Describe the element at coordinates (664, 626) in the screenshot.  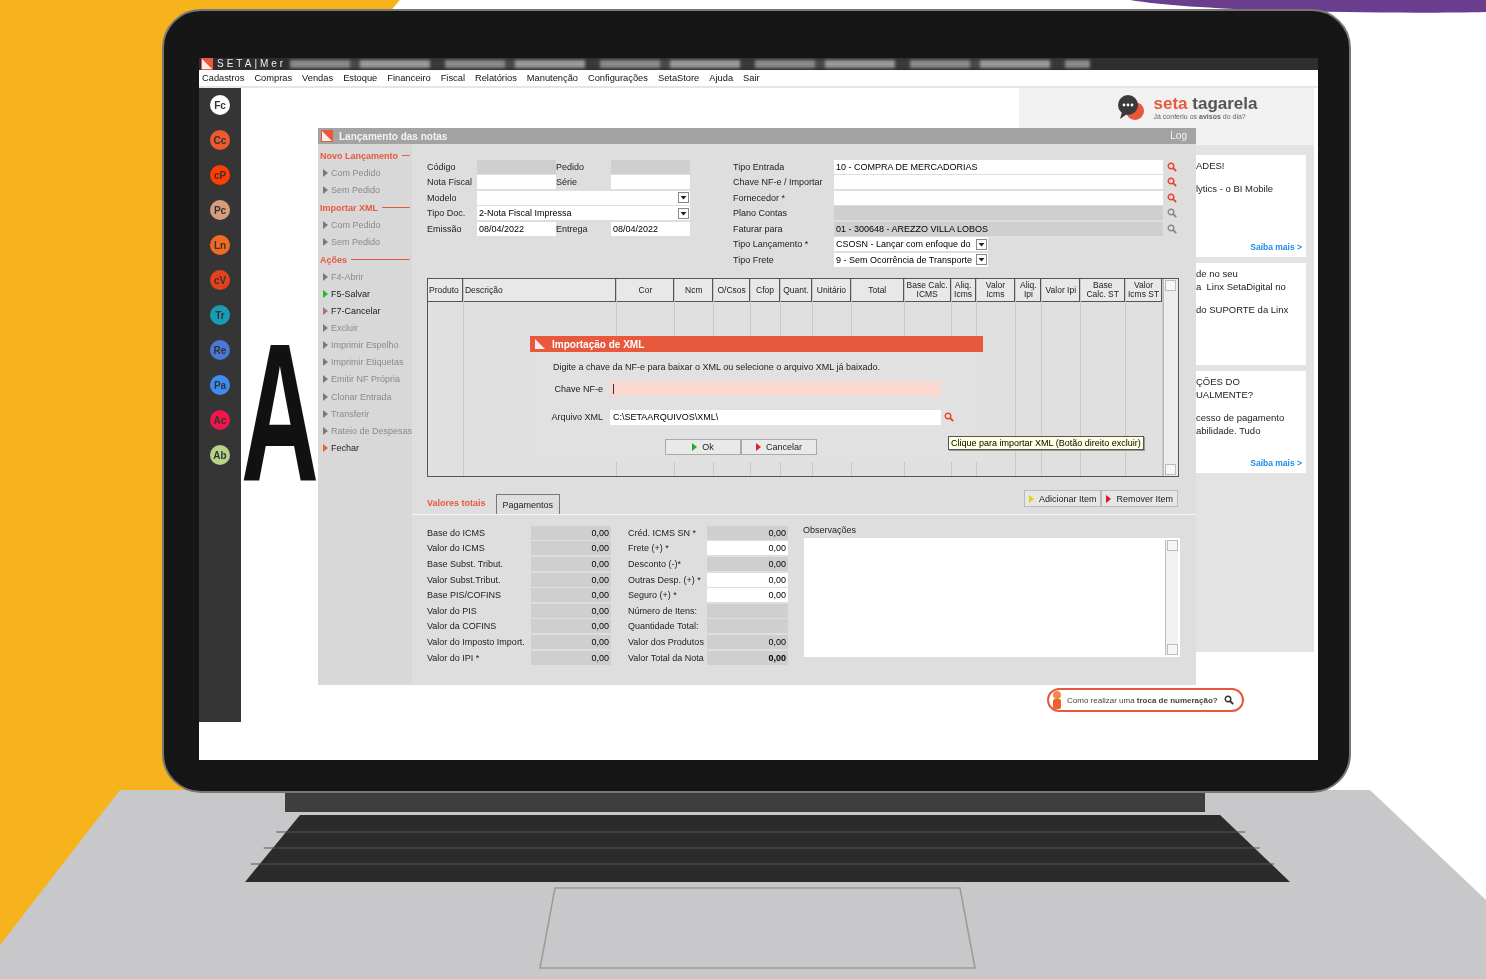
I see `total-label: Quantidade Total:` at that location.